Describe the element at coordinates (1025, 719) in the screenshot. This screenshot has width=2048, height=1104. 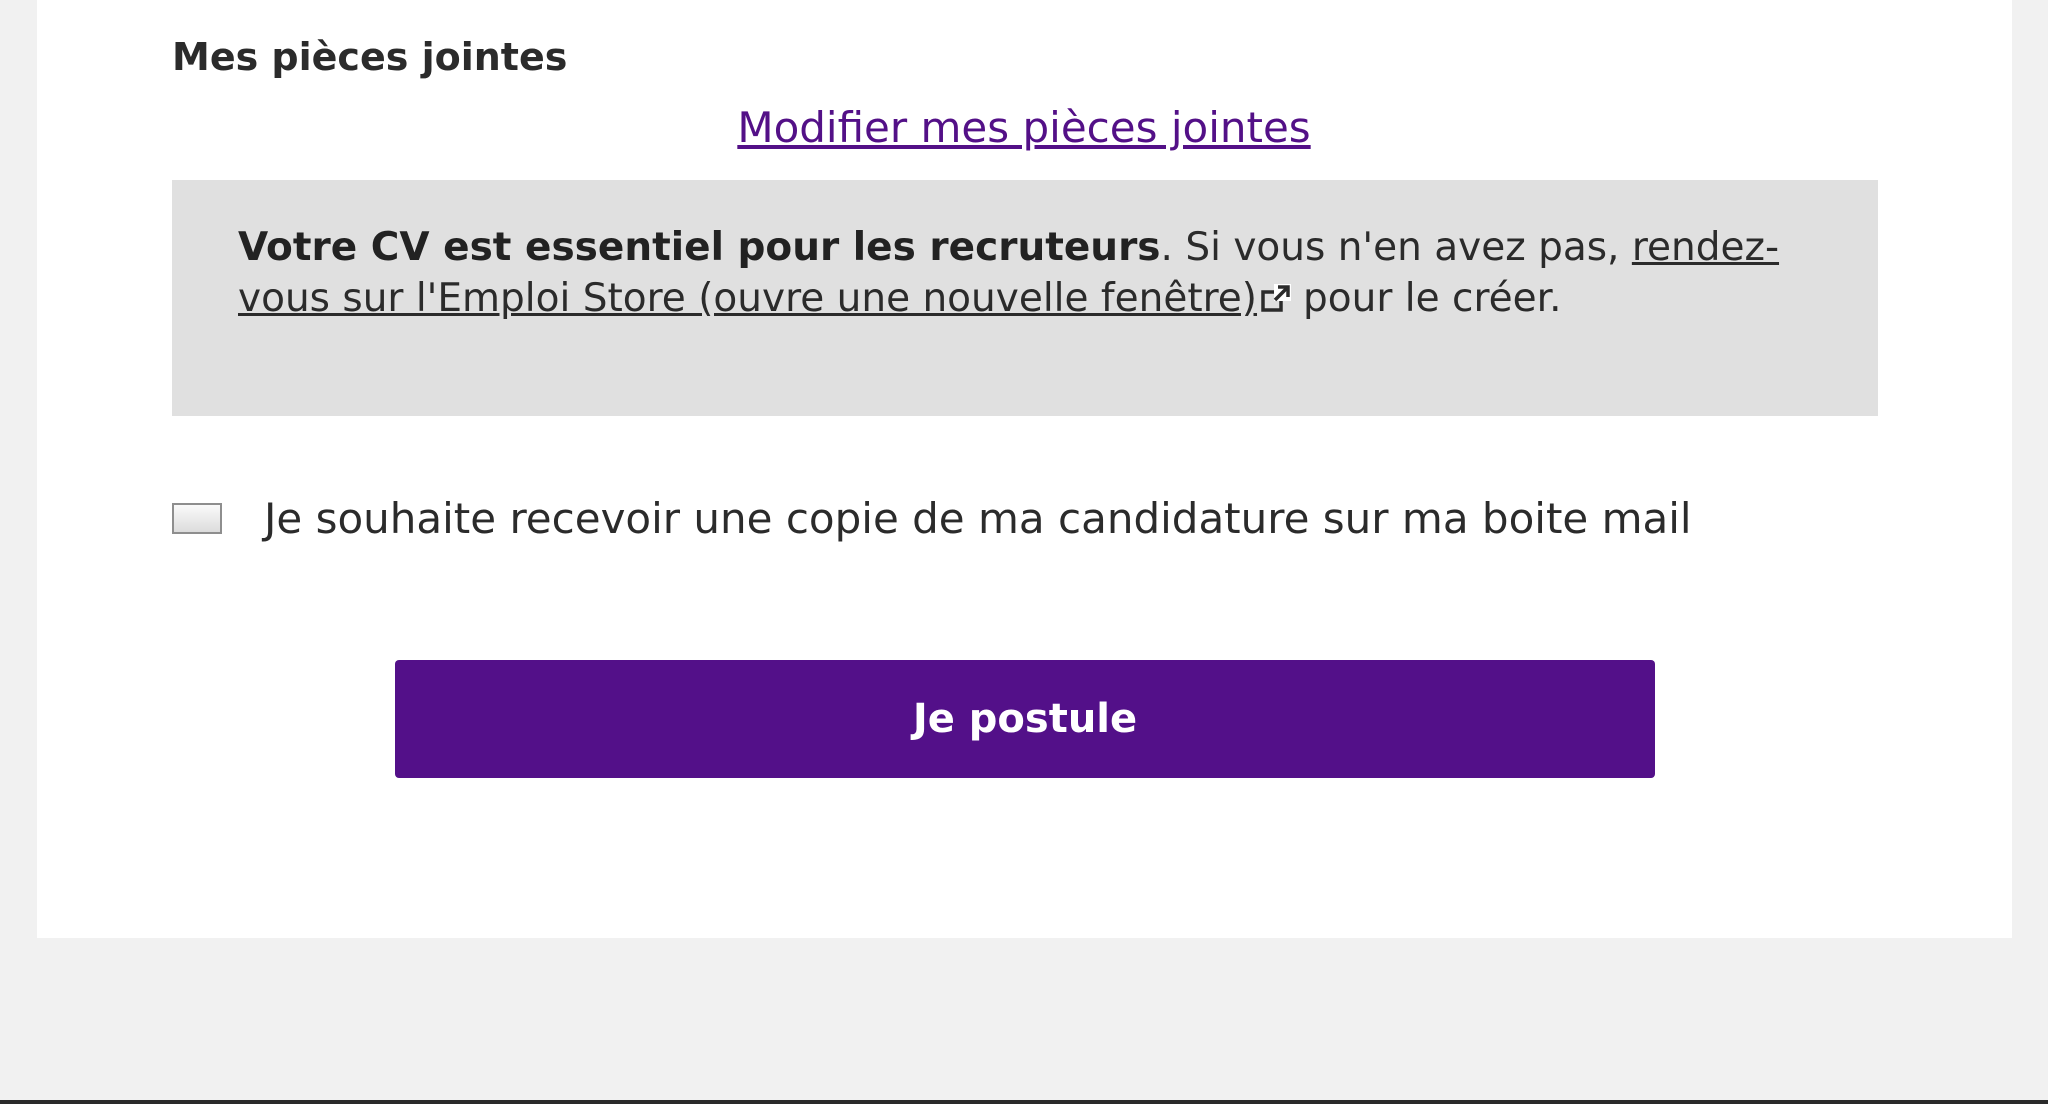
I see `apply-button: Je postule` at that location.